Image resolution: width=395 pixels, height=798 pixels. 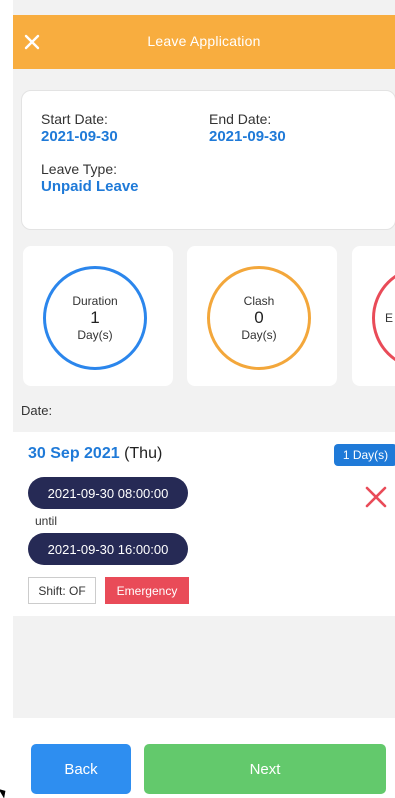 I want to click on entry-date-main: 30 Sep 2021, so click(x=74, y=453).